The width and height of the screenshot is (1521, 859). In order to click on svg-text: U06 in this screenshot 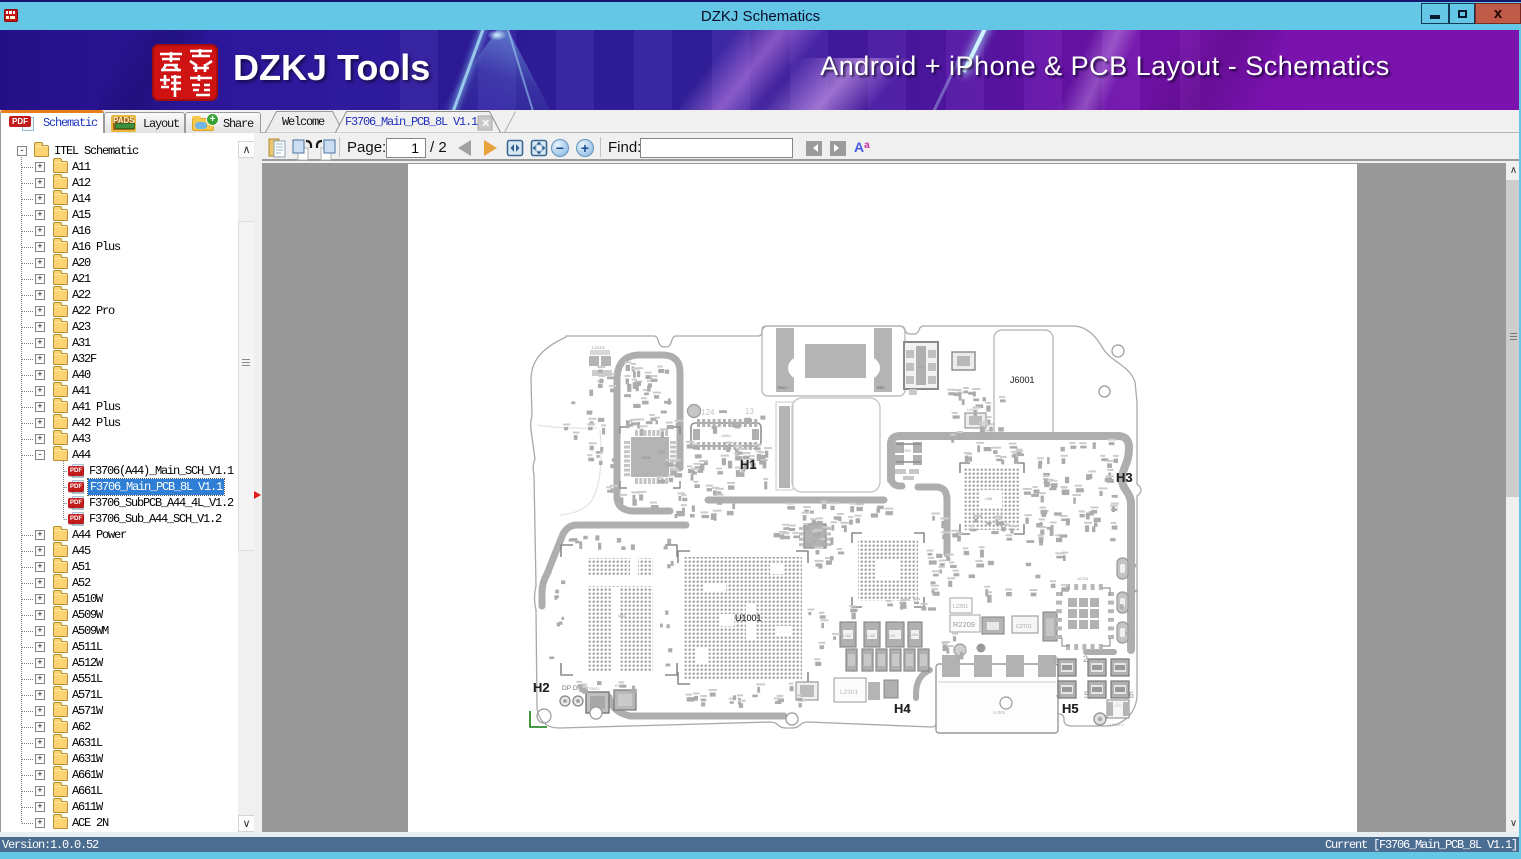, I will do `click(989, 498)`.